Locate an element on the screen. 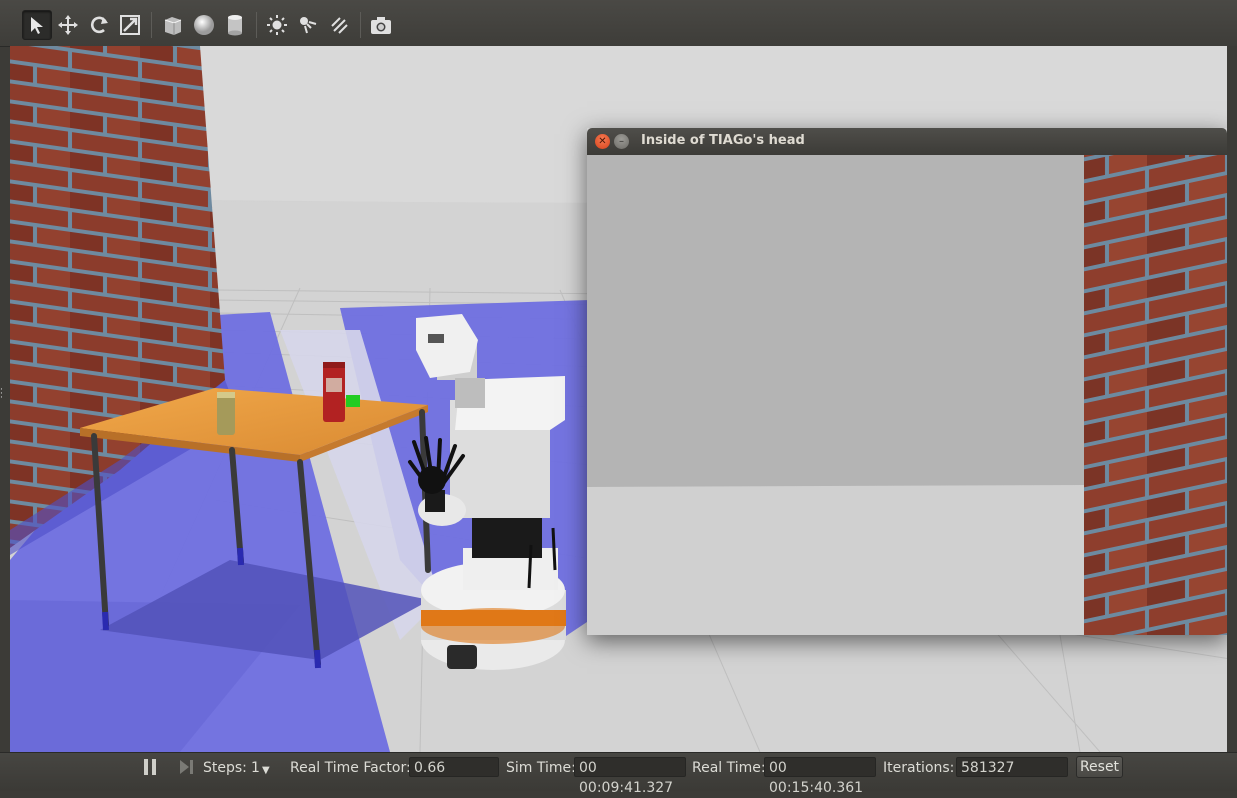  move-arrows-icon is located at coordinates (68, 25).